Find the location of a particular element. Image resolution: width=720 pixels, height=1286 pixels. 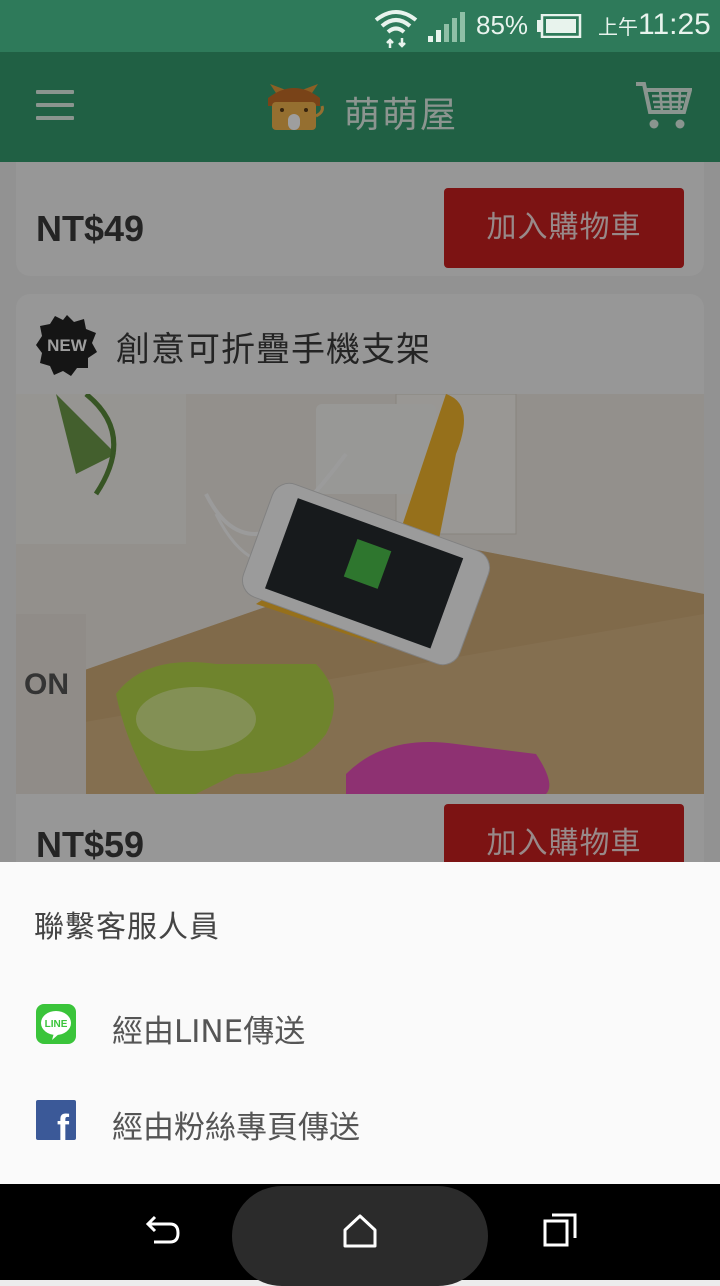

clock-time: 11:25 is located at coordinates (674, 24).